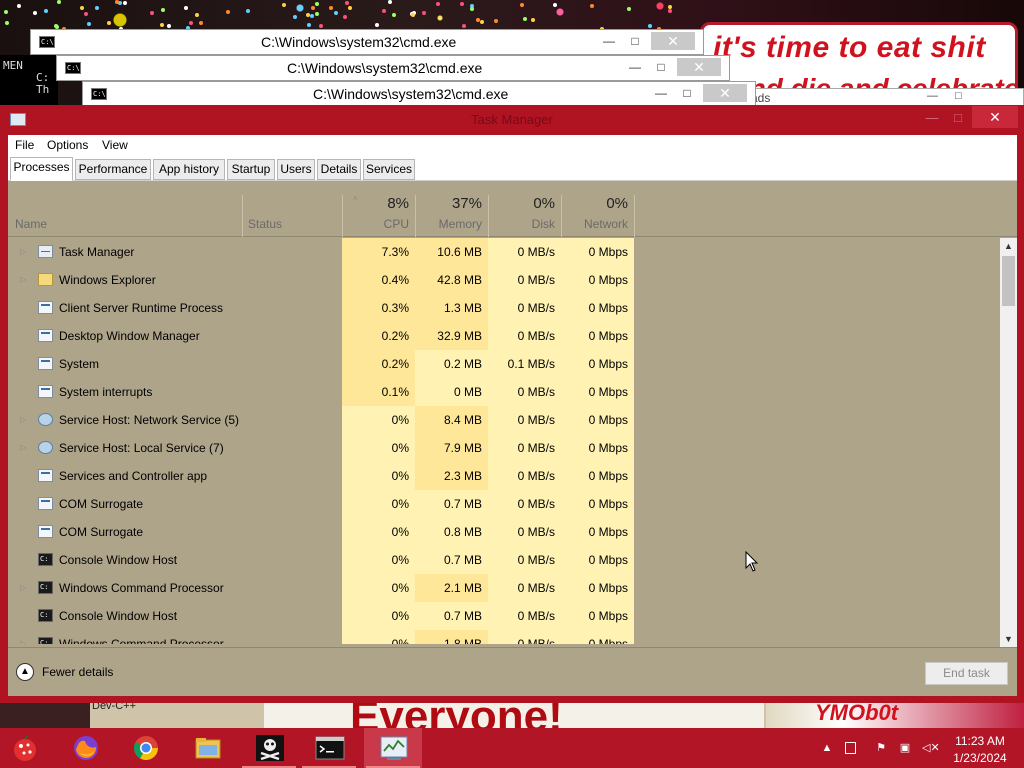  Describe the element at coordinates (393, 748) in the screenshot. I see `taskbar-task-manager` at that location.